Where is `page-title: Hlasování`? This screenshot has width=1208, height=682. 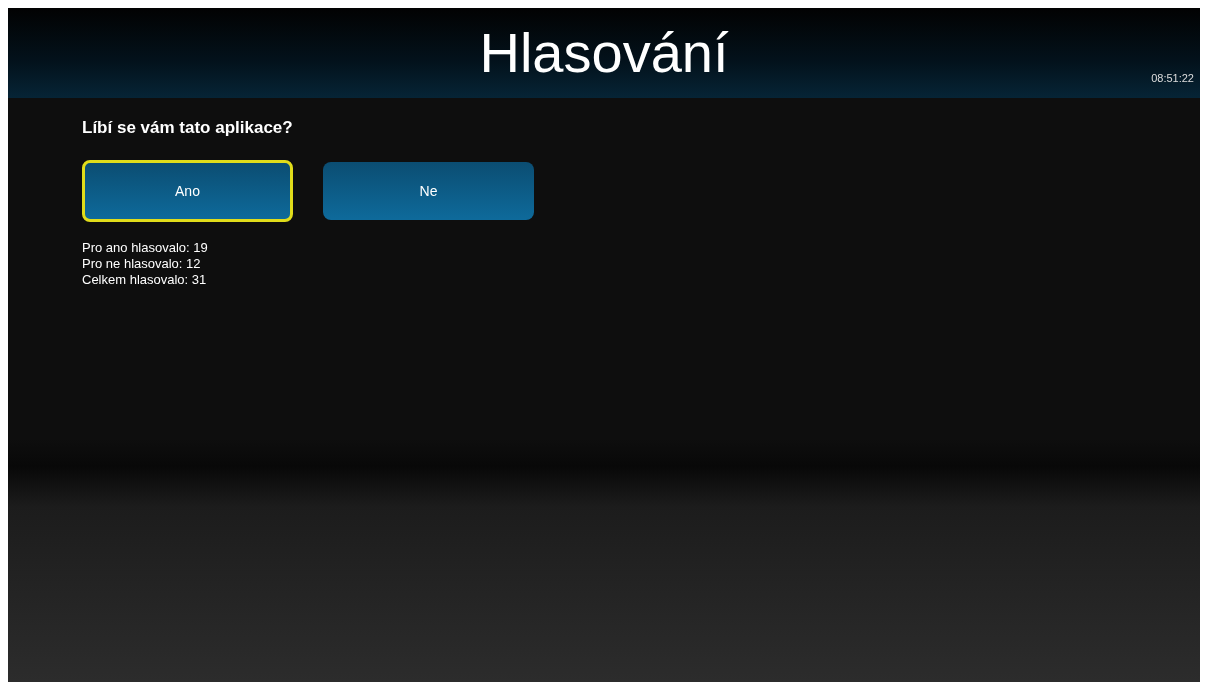
page-title: Hlasování is located at coordinates (604, 53).